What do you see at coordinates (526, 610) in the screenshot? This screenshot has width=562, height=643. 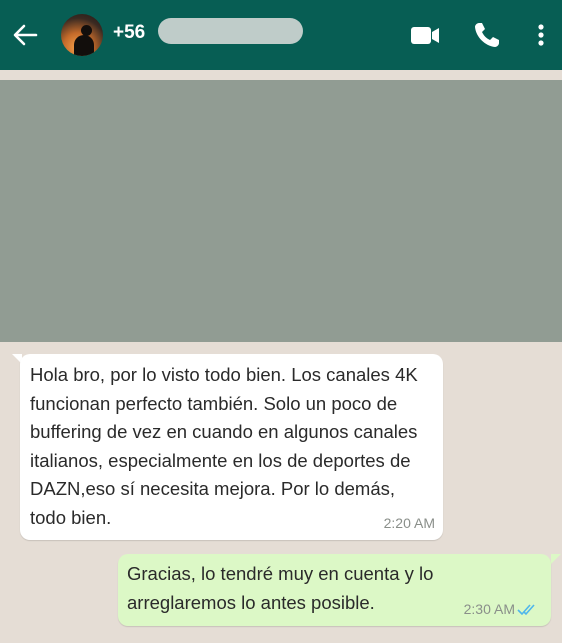 I see `read-double-check-icon` at bounding box center [526, 610].